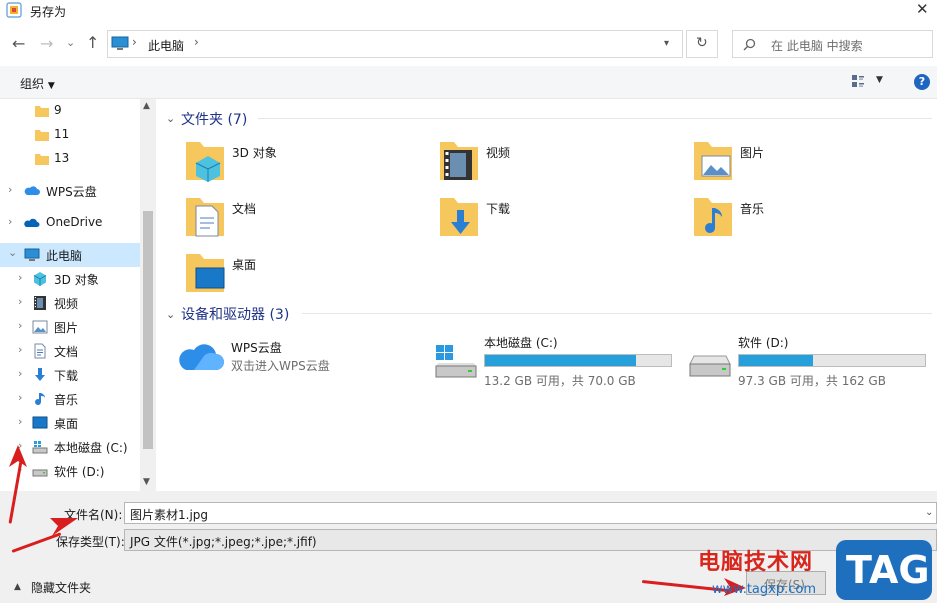 The image size is (937, 603). What do you see at coordinates (832, 44) in the screenshot?
I see `search-box: 在 此电脑 中搜索` at bounding box center [832, 44].